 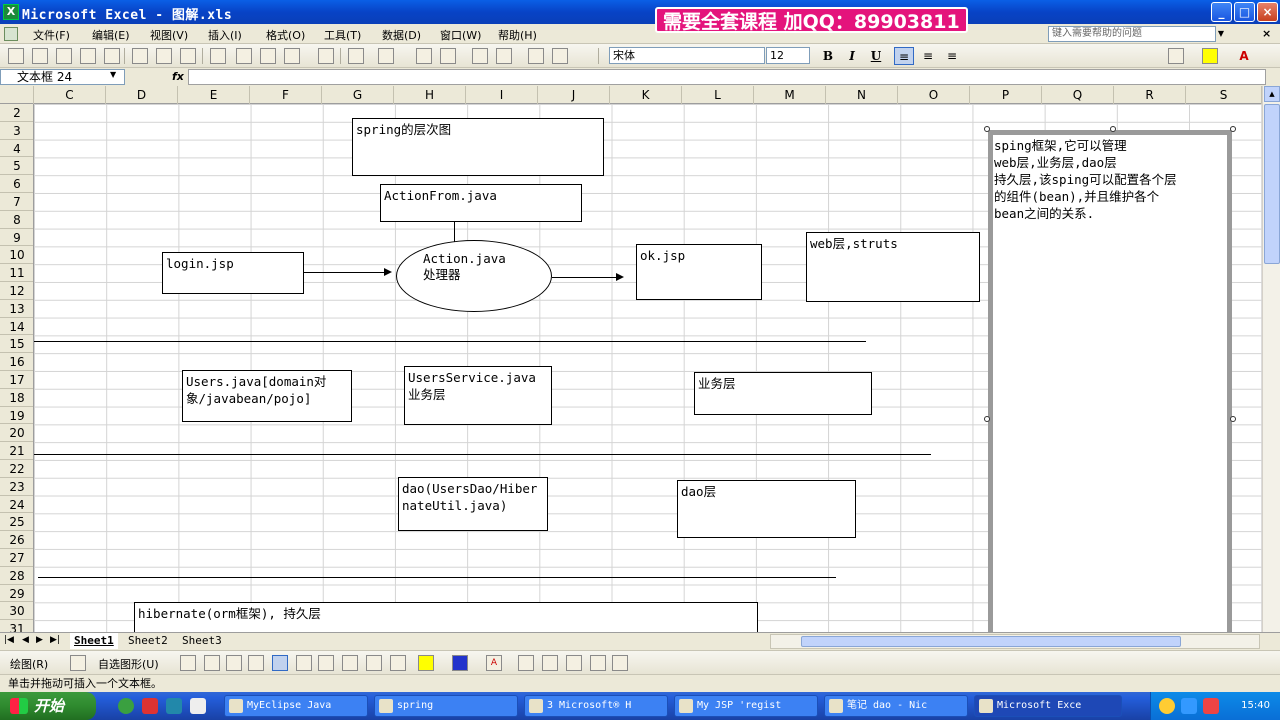 What do you see at coordinates (598, 663) in the screenshot?
I see `shadow-icon` at bounding box center [598, 663].